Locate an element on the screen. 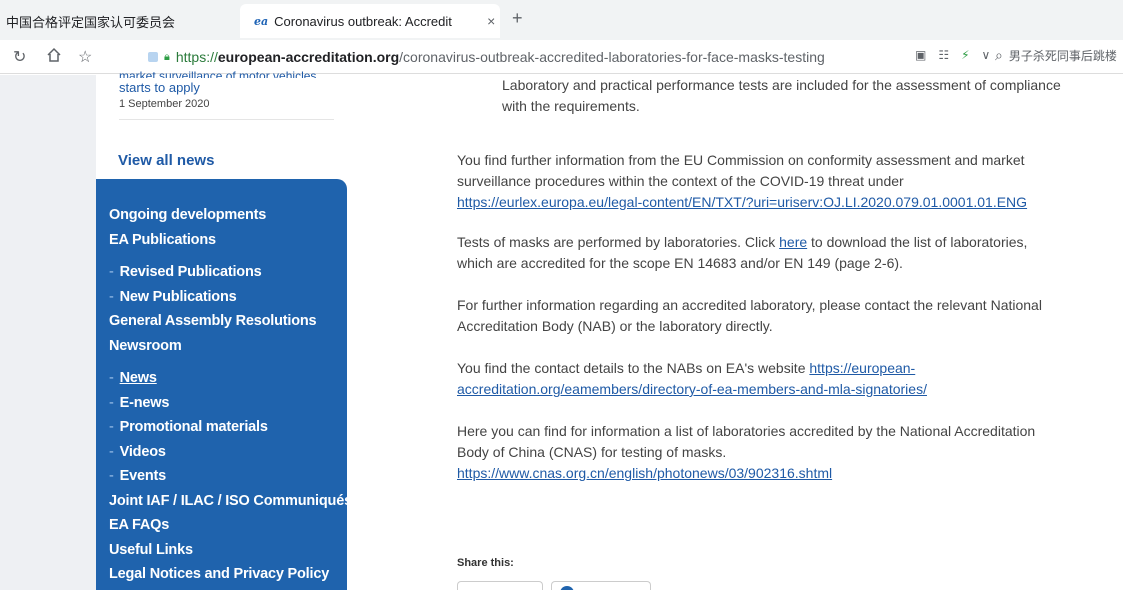 Image resolution: width=1123 pixels, height=590 pixels. nav-new-publications: - New Publications is located at coordinates (221, 297).